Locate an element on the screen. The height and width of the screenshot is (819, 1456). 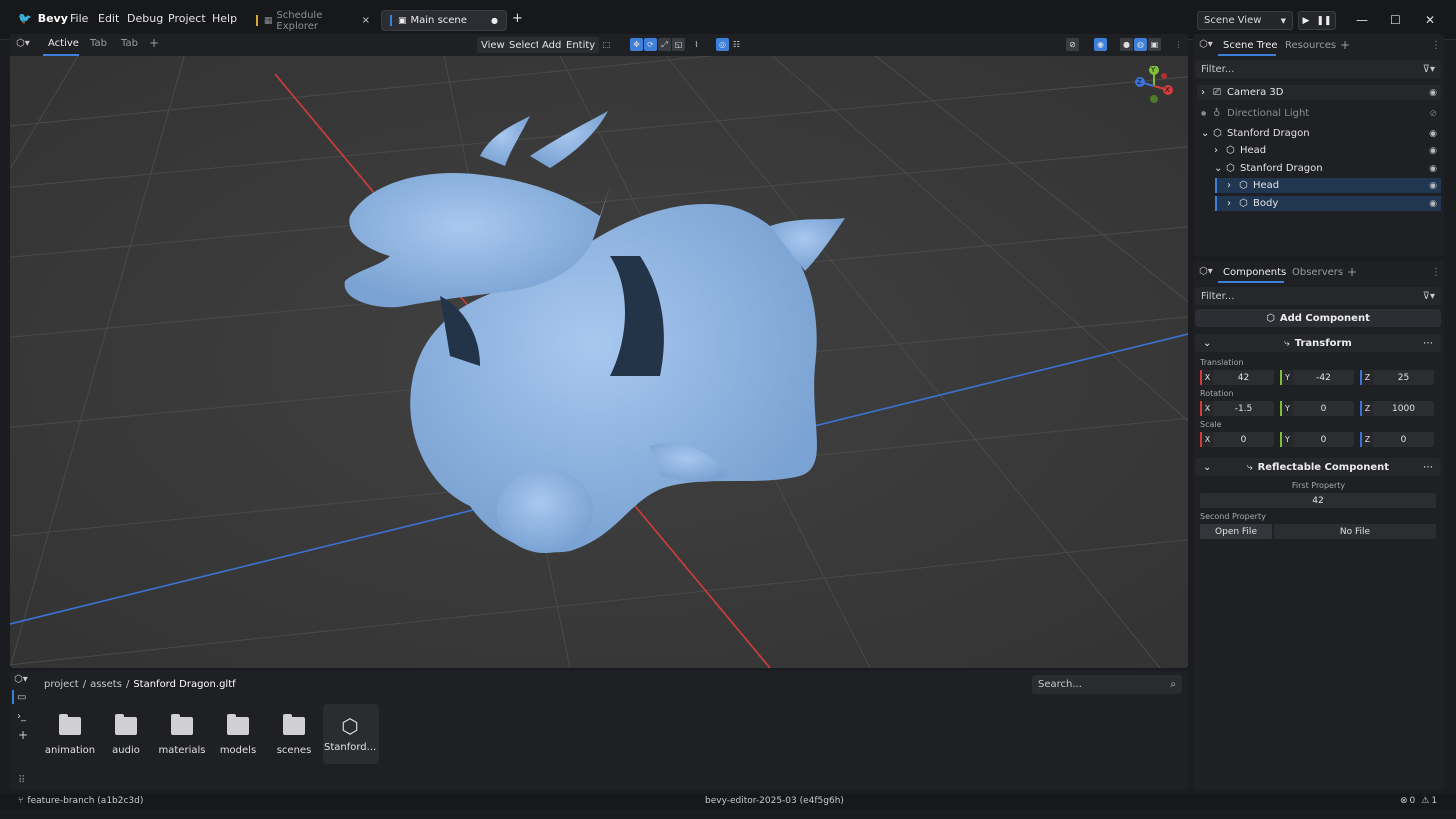
add-side-tab-button: + is located at coordinates (23, 735).